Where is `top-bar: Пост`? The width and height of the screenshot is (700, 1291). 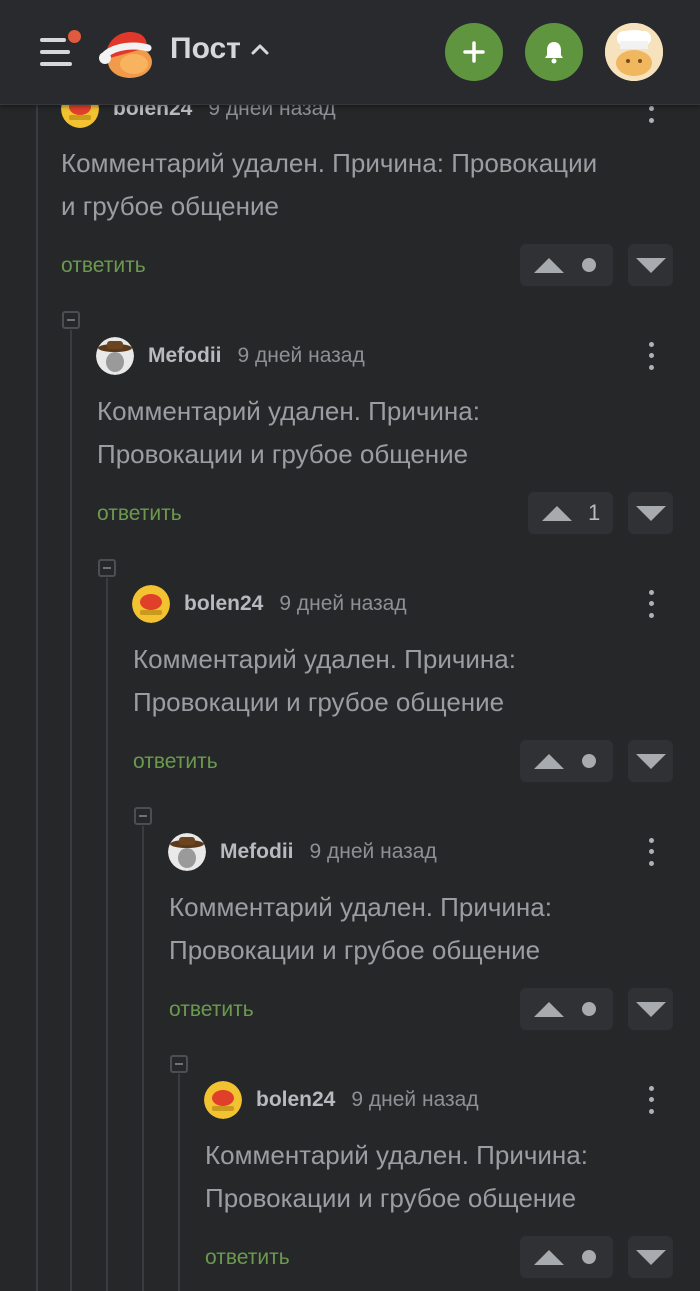
top-bar: Пост is located at coordinates (350, 52).